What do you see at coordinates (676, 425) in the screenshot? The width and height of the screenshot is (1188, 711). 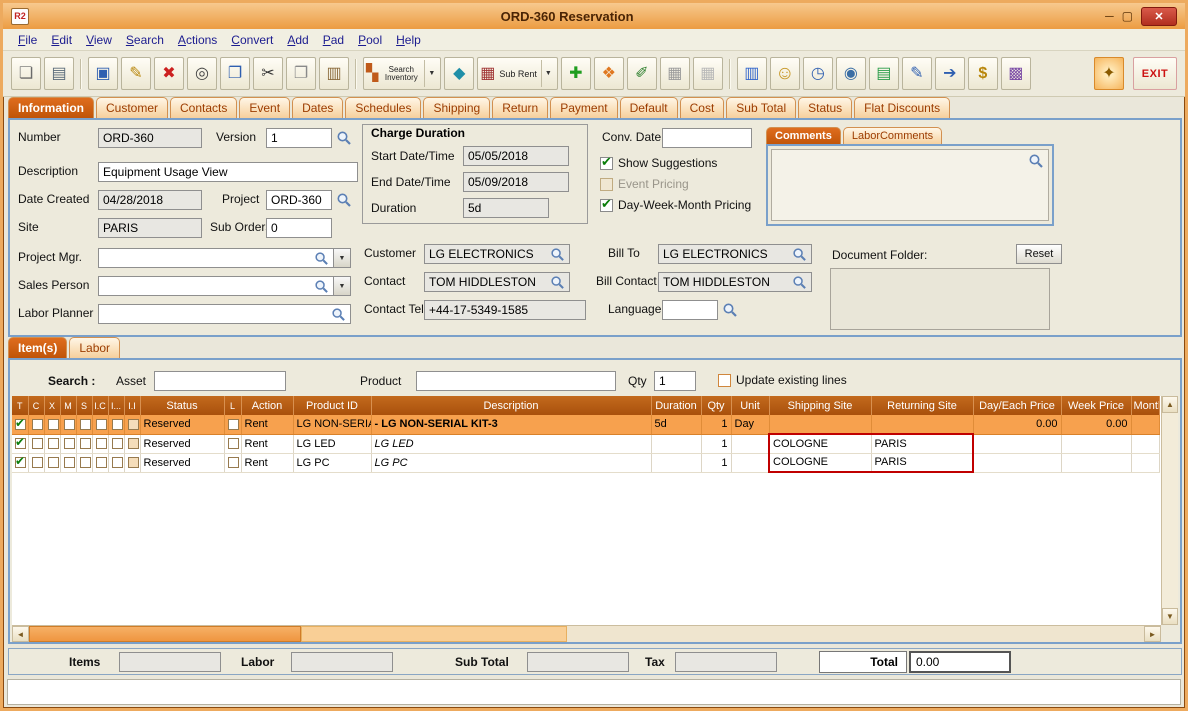 I see `duration-cell: 5d` at bounding box center [676, 425].